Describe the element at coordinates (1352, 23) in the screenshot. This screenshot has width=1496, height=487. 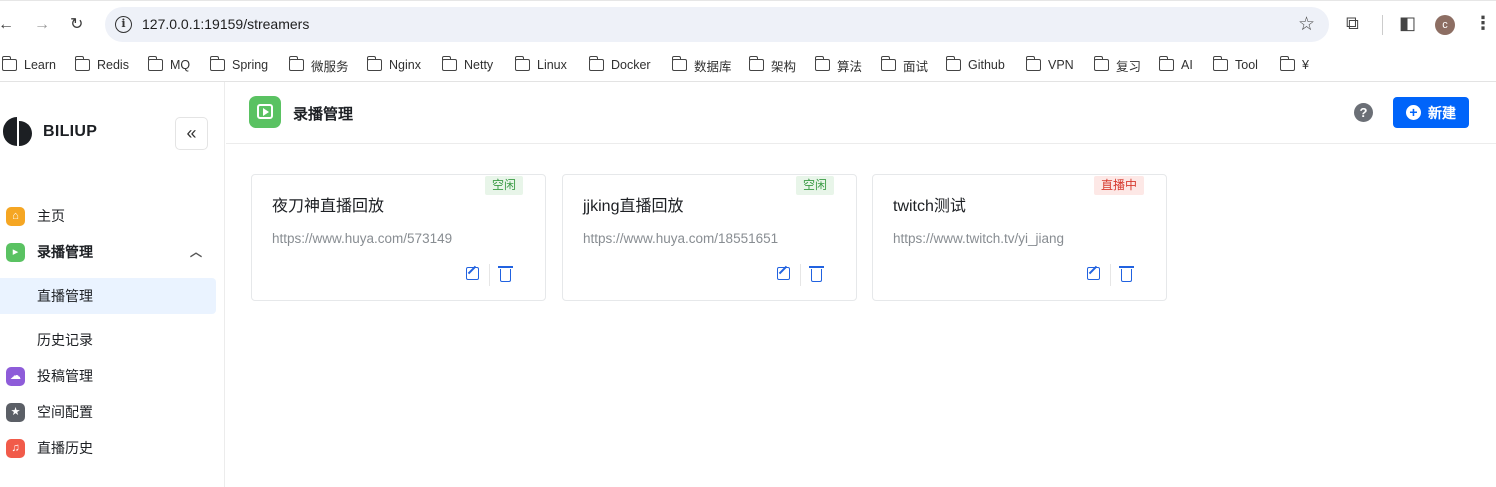
I see `extensions-icon: ⧉` at that location.